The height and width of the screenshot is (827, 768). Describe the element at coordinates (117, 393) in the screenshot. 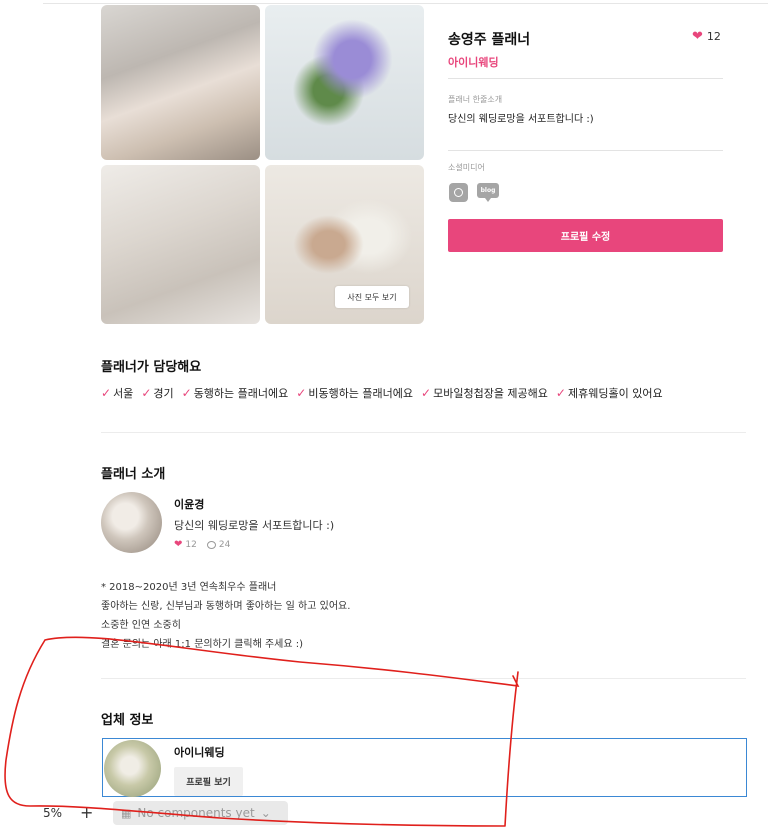

I see `service-tag: ✓ 서울` at that location.